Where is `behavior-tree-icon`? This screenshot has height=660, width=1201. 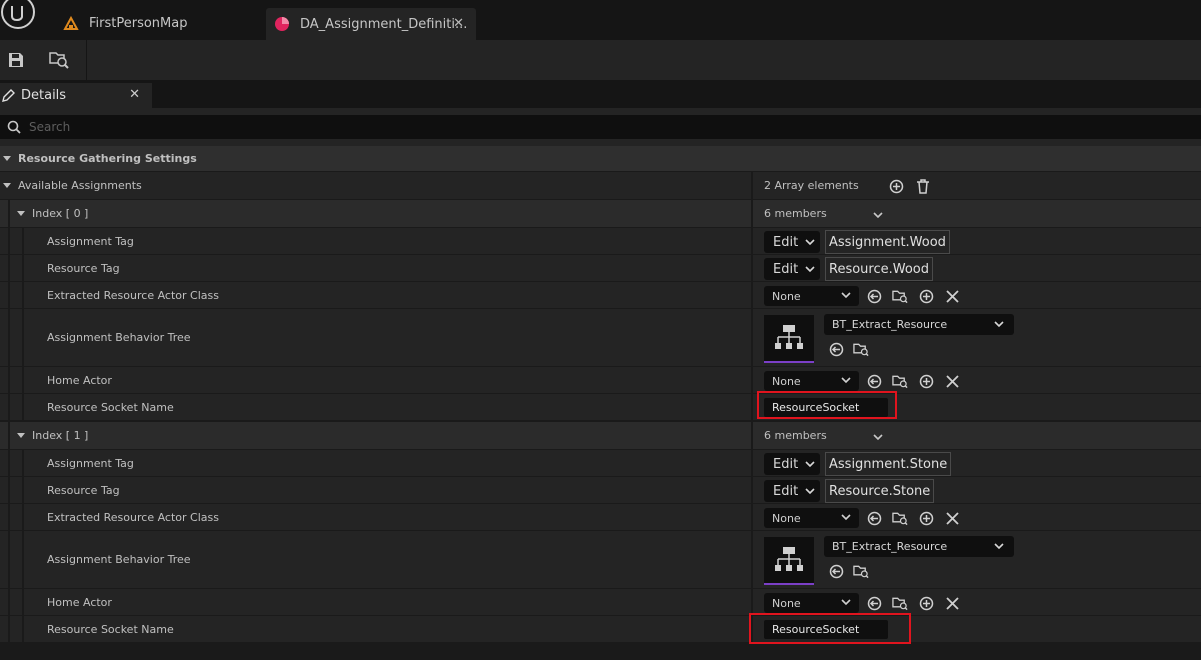
behavior-tree-icon is located at coordinates (789, 337).